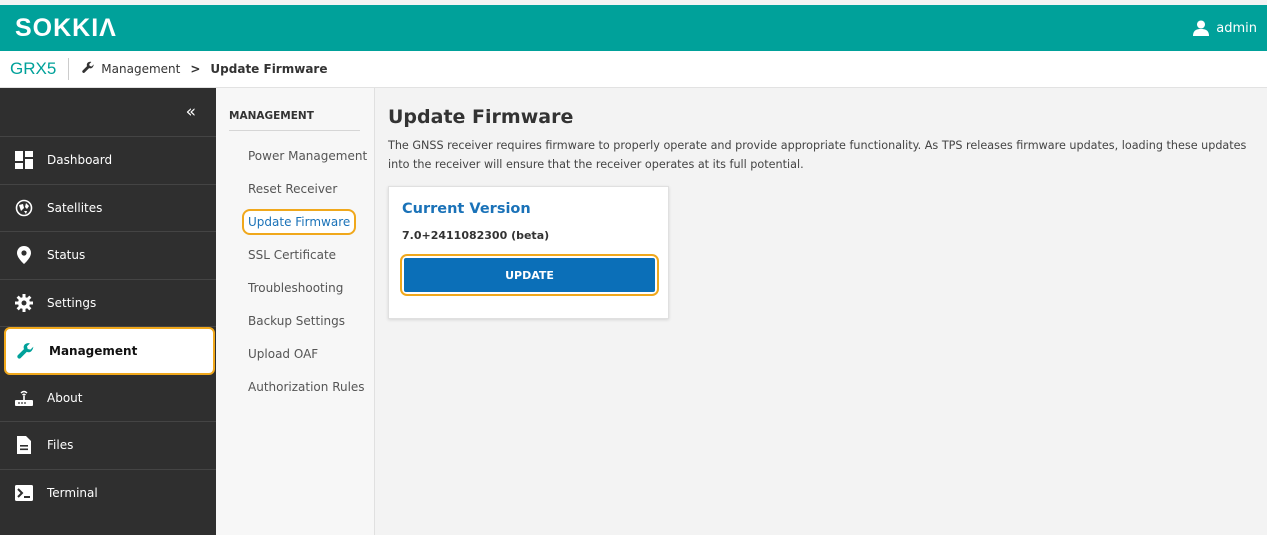 The height and width of the screenshot is (535, 1267). I want to click on sidebar-item-terminal: Terminal, so click(108, 494).